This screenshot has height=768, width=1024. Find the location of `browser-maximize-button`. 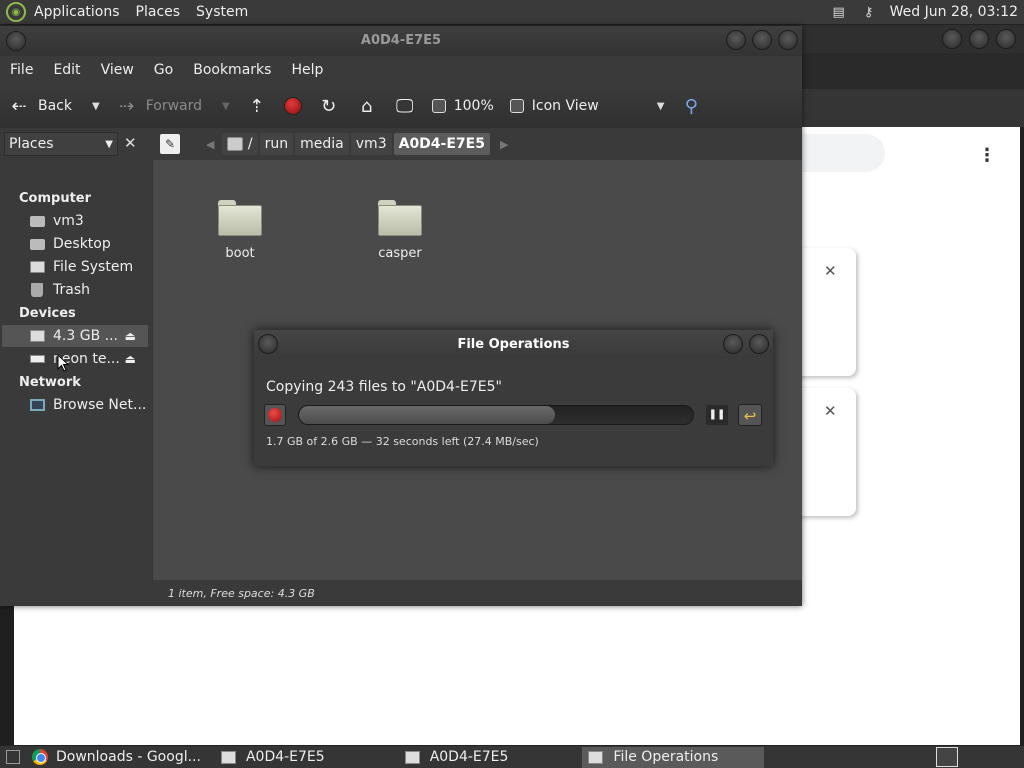

browser-maximize-button is located at coordinates (979, 39).